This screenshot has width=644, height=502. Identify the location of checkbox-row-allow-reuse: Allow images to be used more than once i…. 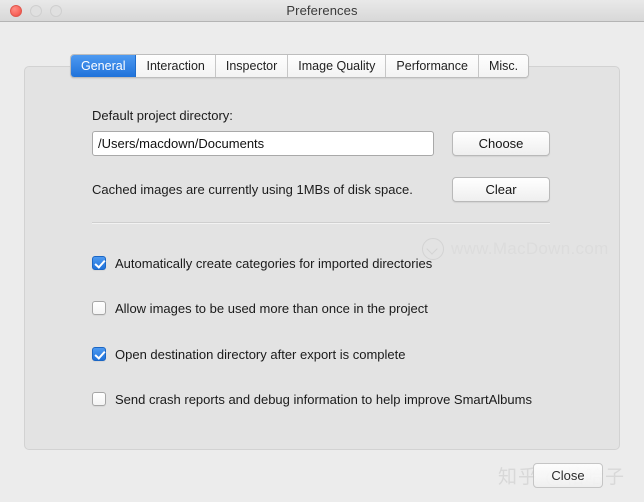
(260, 308).